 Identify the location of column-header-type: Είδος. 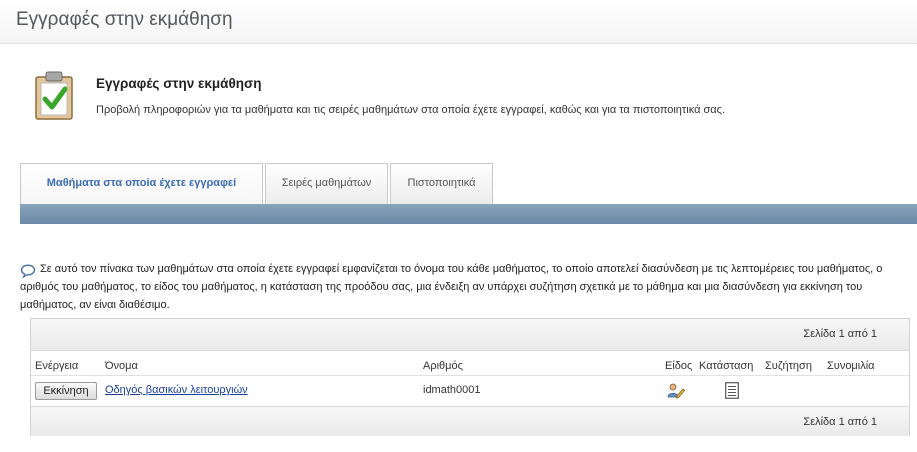
(678, 366).